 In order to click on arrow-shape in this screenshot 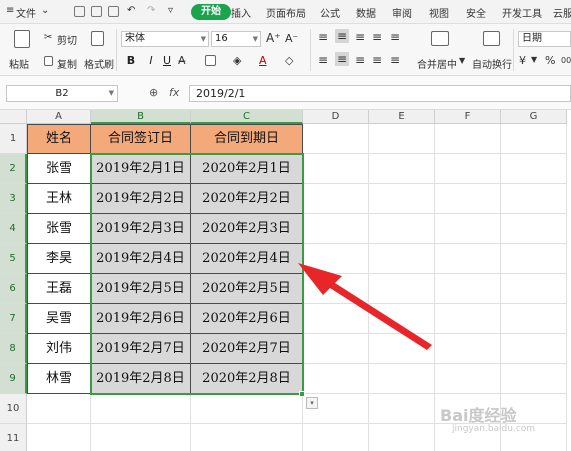, I will do `click(365, 306)`.